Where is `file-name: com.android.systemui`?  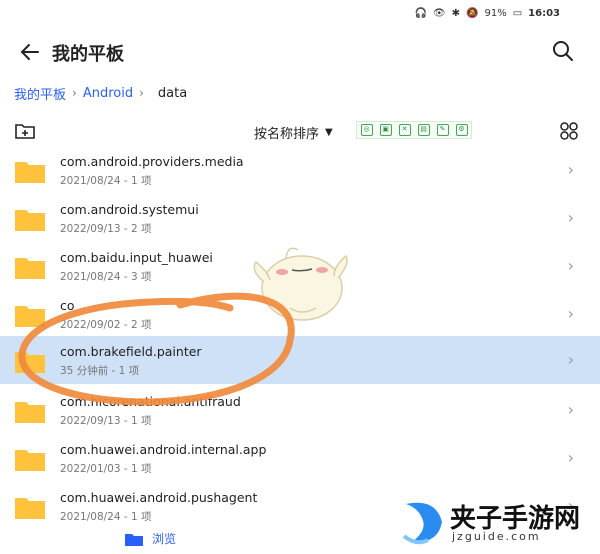 file-name: com.android.systemui is located at coordinates (129, 209).